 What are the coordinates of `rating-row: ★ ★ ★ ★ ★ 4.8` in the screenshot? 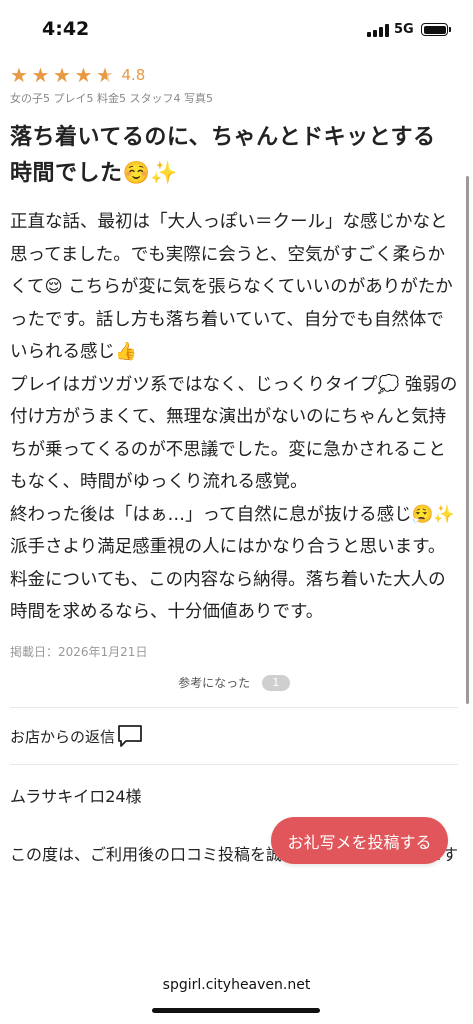 It's located at (234, 75).